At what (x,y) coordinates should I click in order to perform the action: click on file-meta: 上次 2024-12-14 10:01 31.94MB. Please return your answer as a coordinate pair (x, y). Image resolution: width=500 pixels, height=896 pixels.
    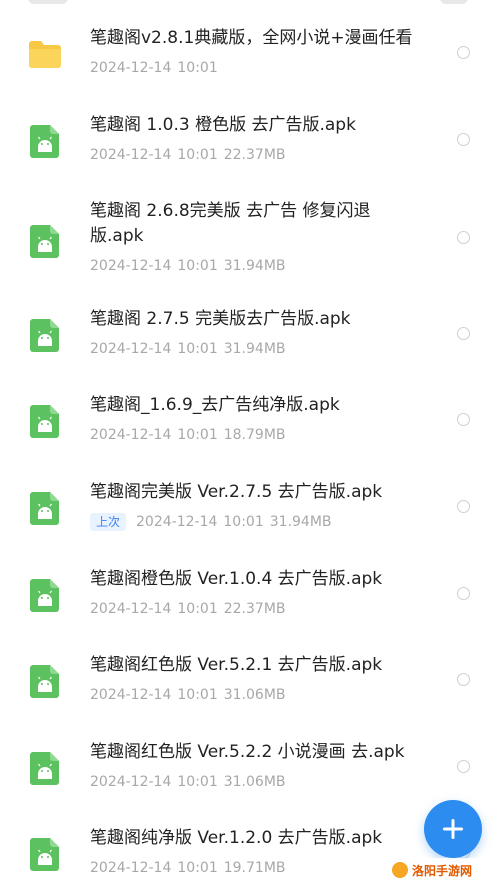
    Looking at the image, I should click on (214, 522).